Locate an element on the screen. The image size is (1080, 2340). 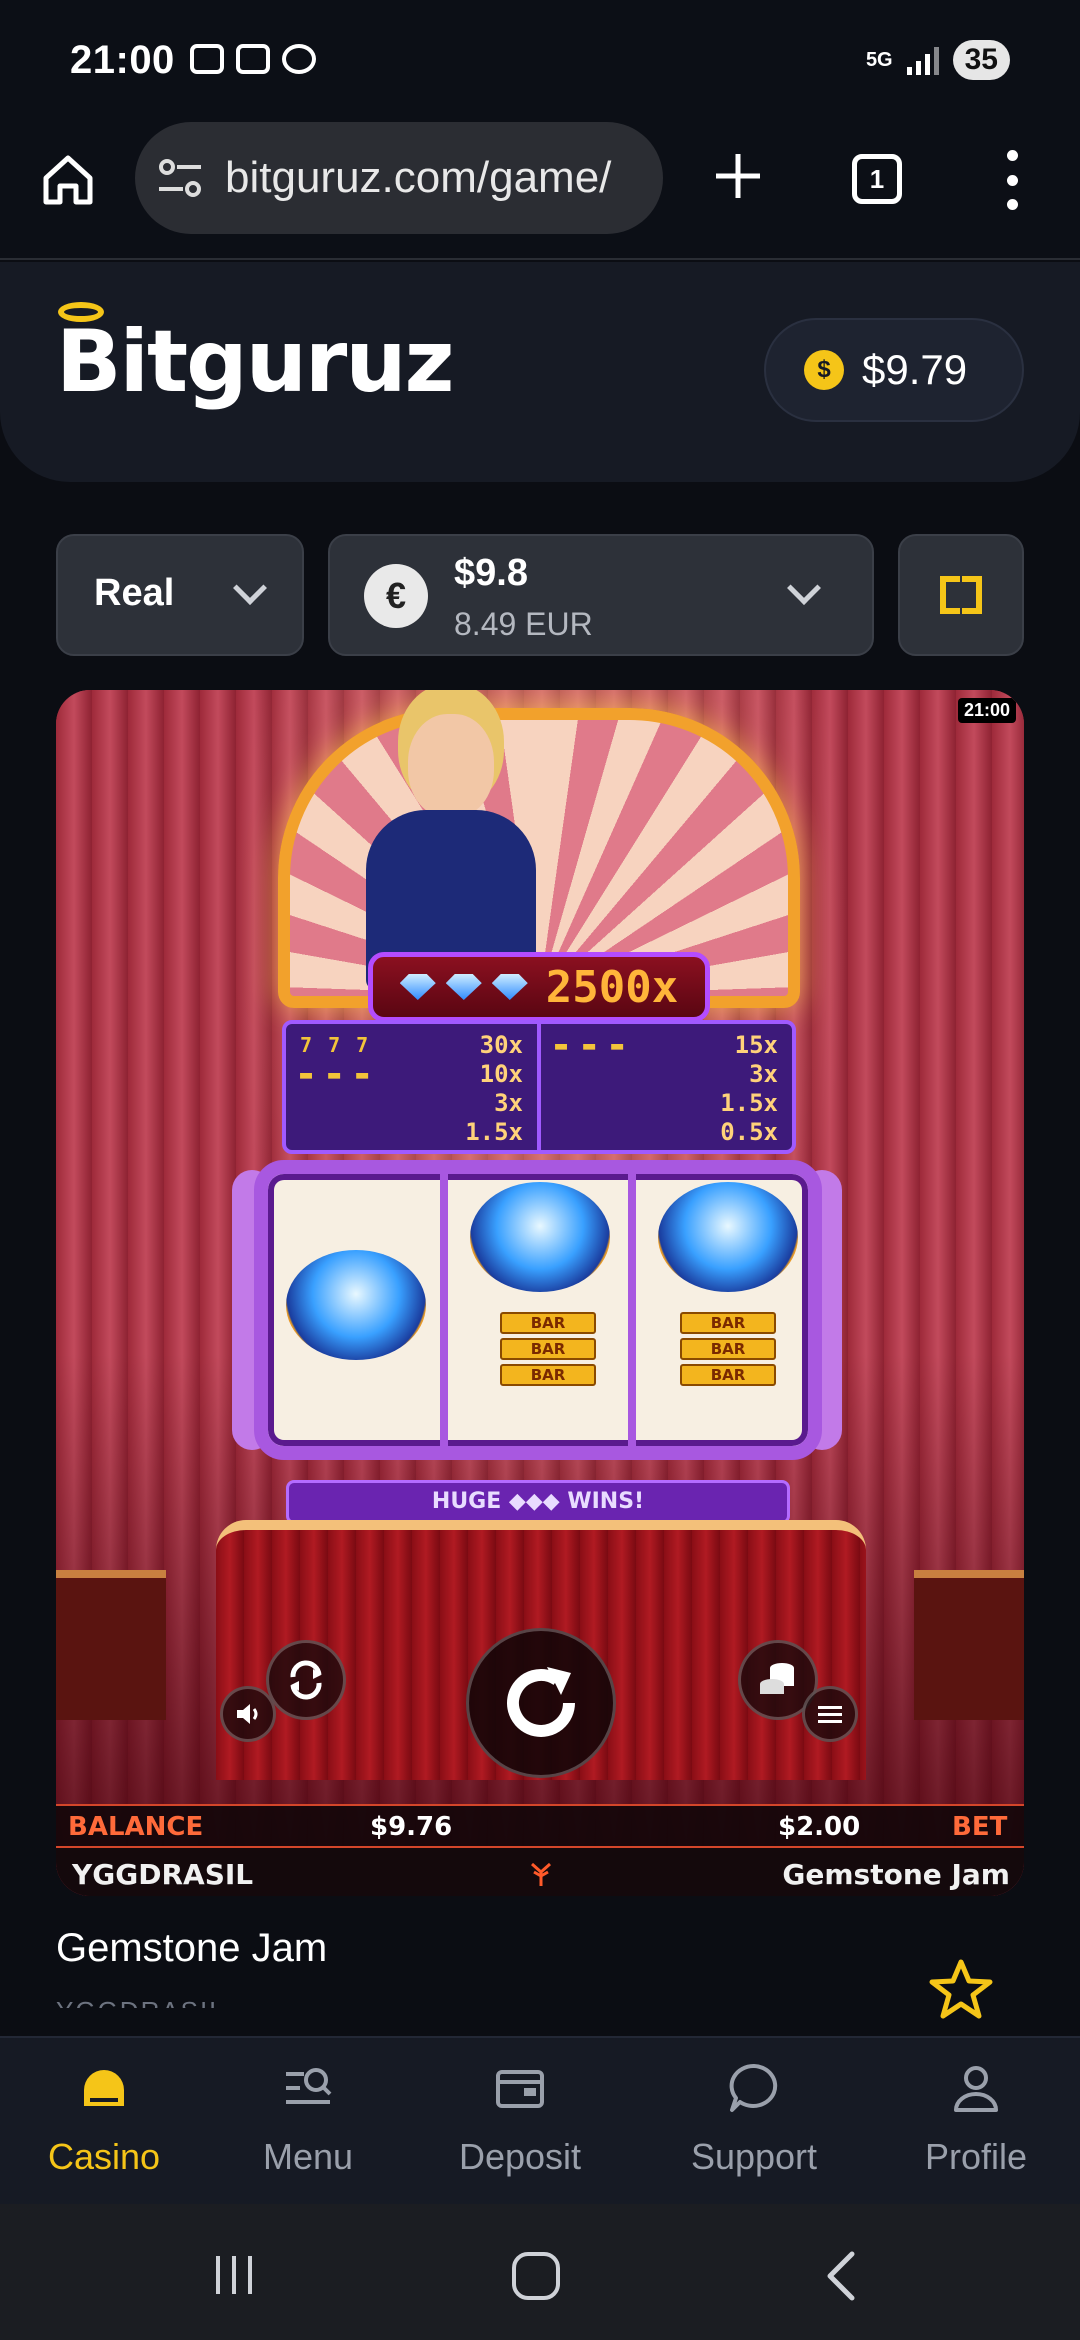
wallet-balance: $9.79 is located at coordinates (915, 369).